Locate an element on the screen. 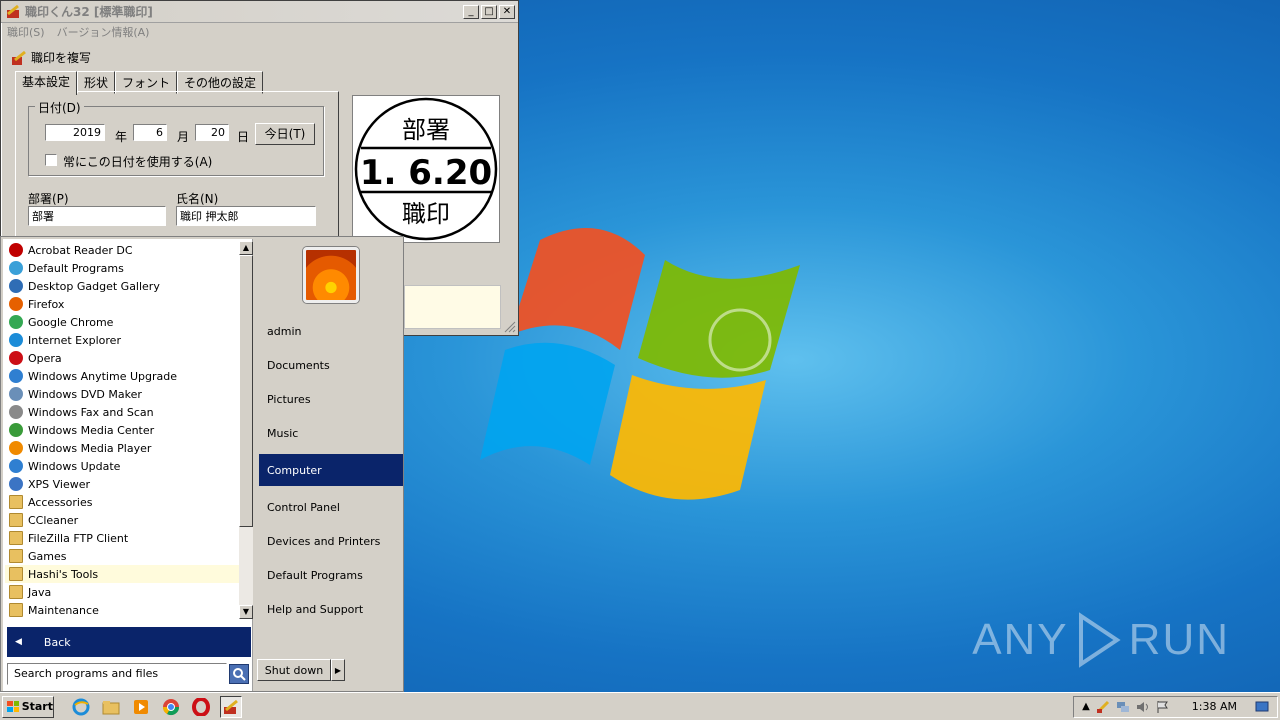 This screenshot has width=1280, height=720. start-item-music: Music is located at coordinates (331, 433).